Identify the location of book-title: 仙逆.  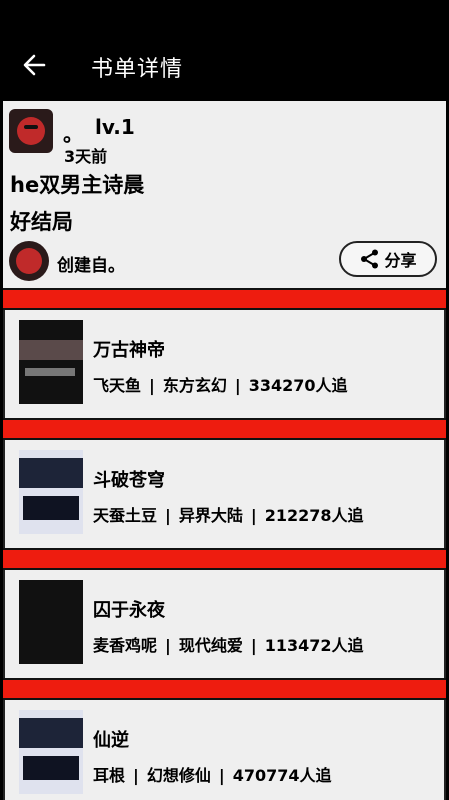
(111, 740).